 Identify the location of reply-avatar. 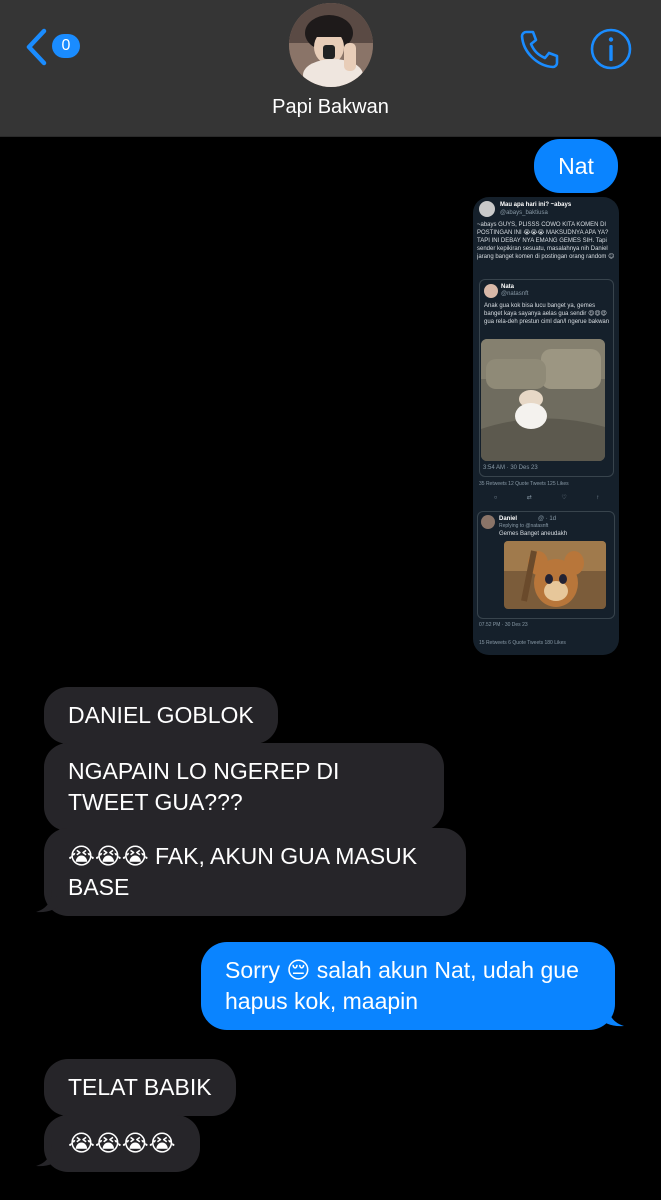
(488, 522).